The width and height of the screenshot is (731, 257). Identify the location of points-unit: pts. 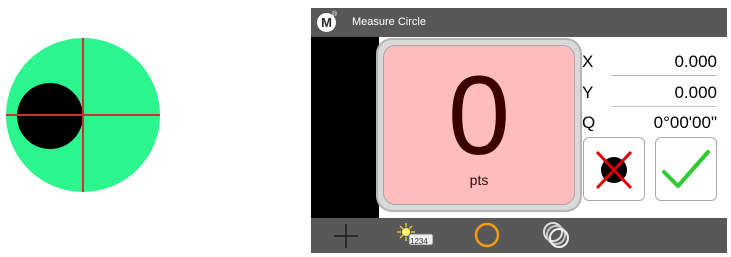
(479, 180).